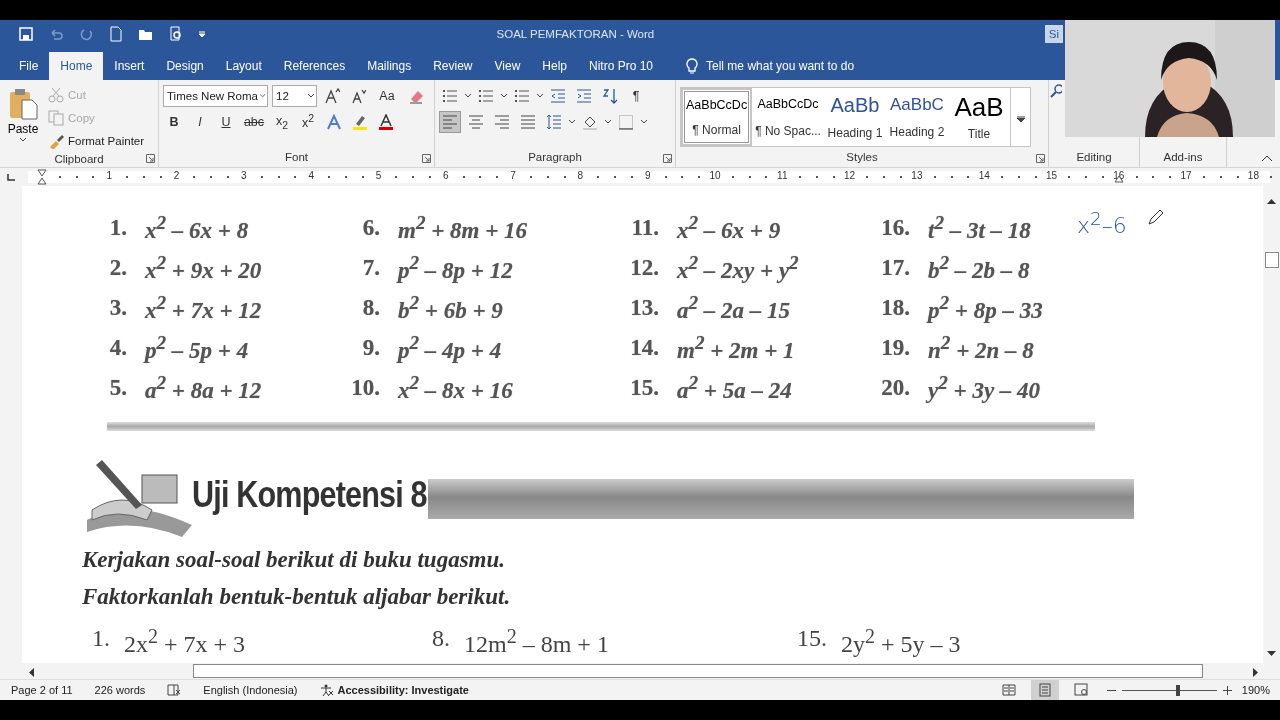  What do you see at coordinates (250, 690) in the screenshot?
I see `language-label: English (Indonesia)` at bounding box center [250, 690].